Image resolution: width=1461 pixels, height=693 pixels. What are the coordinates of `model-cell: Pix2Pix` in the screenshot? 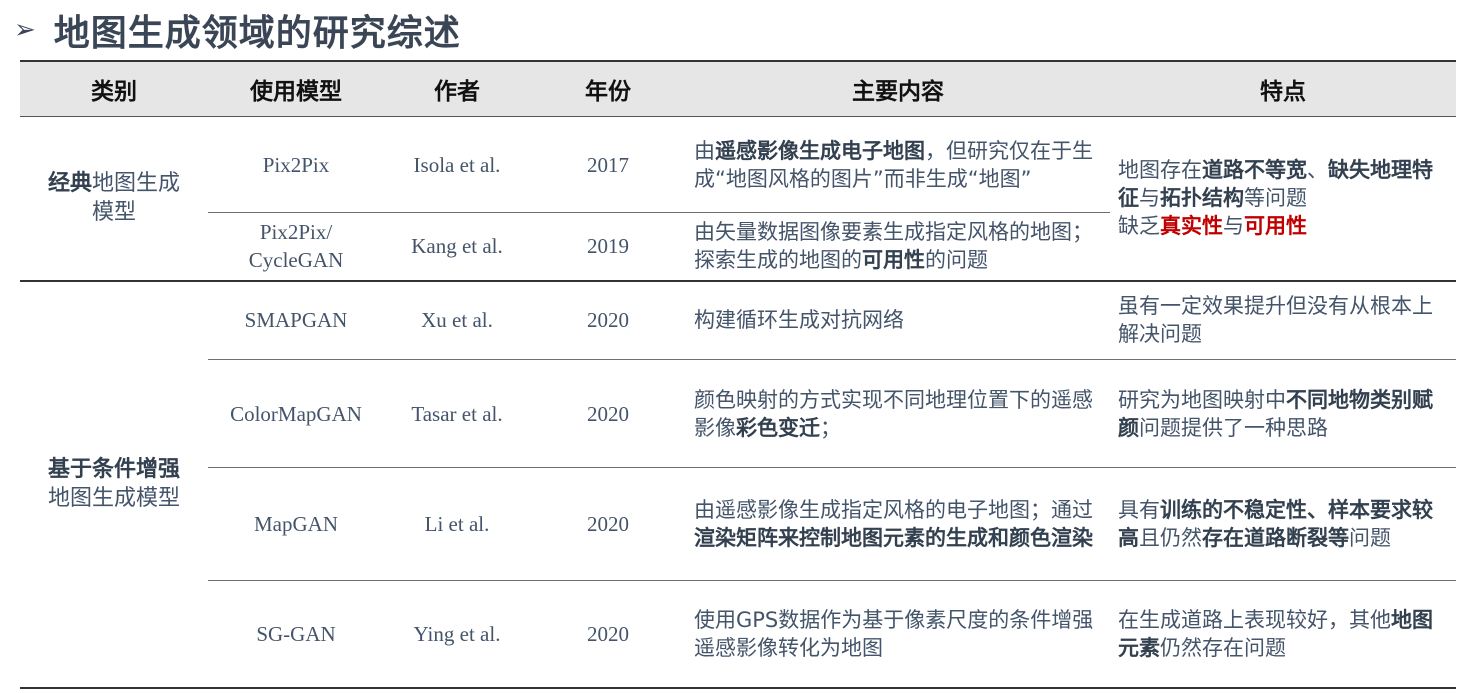 It's located at (296, 164).